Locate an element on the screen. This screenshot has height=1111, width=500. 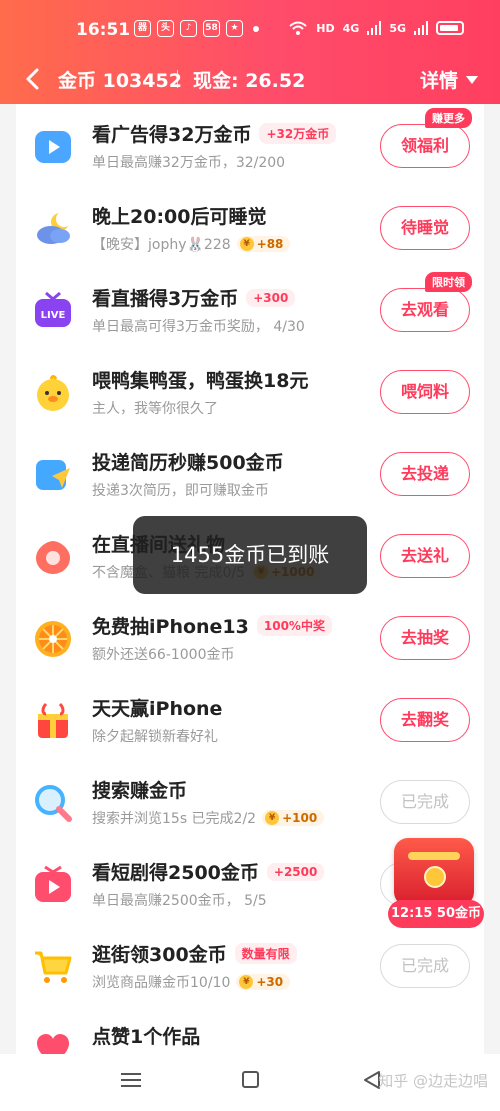
task-action-button: 领福利 is located at coordinates (425, 146).